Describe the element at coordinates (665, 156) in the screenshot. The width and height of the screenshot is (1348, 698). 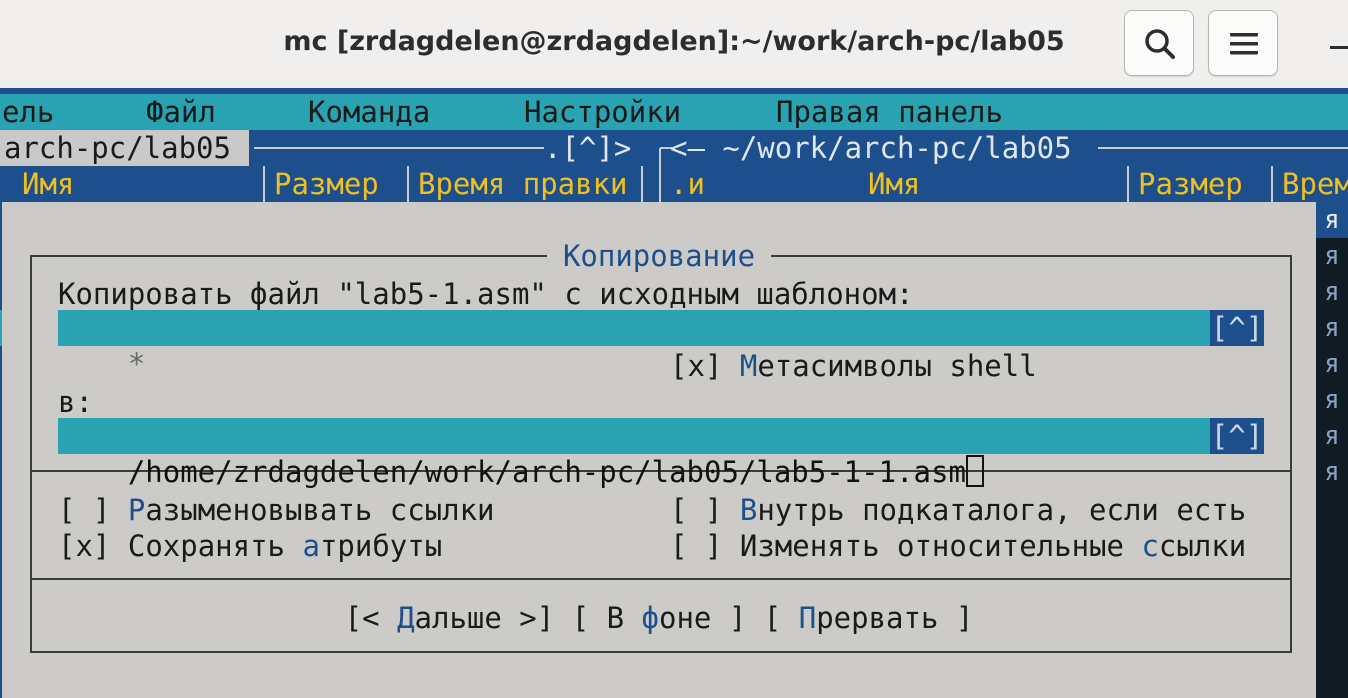
I see `right-panel-corner` at that location.